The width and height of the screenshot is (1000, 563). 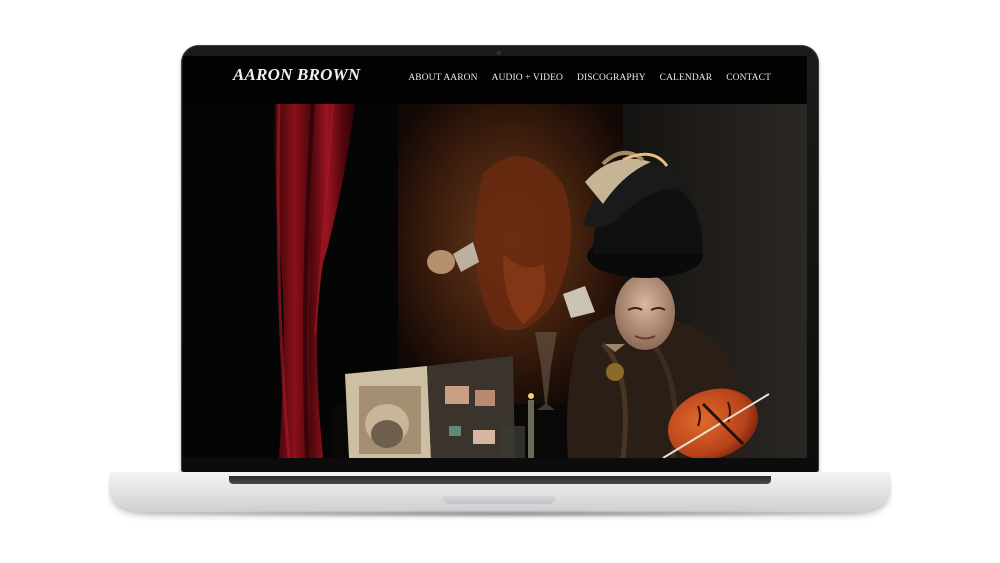 What do you see at coordinates (686, 78) in the screenshot?
I see `nav-item-calendar: CALENDAR` at bounding box center [686, 78].